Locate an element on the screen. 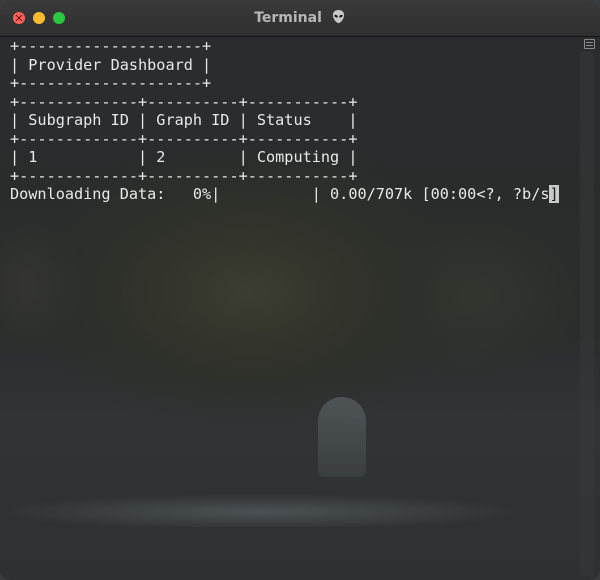 The width and height of the screenshot is (600, 580). rock-arch-opening is located at coordinates (342, 437).